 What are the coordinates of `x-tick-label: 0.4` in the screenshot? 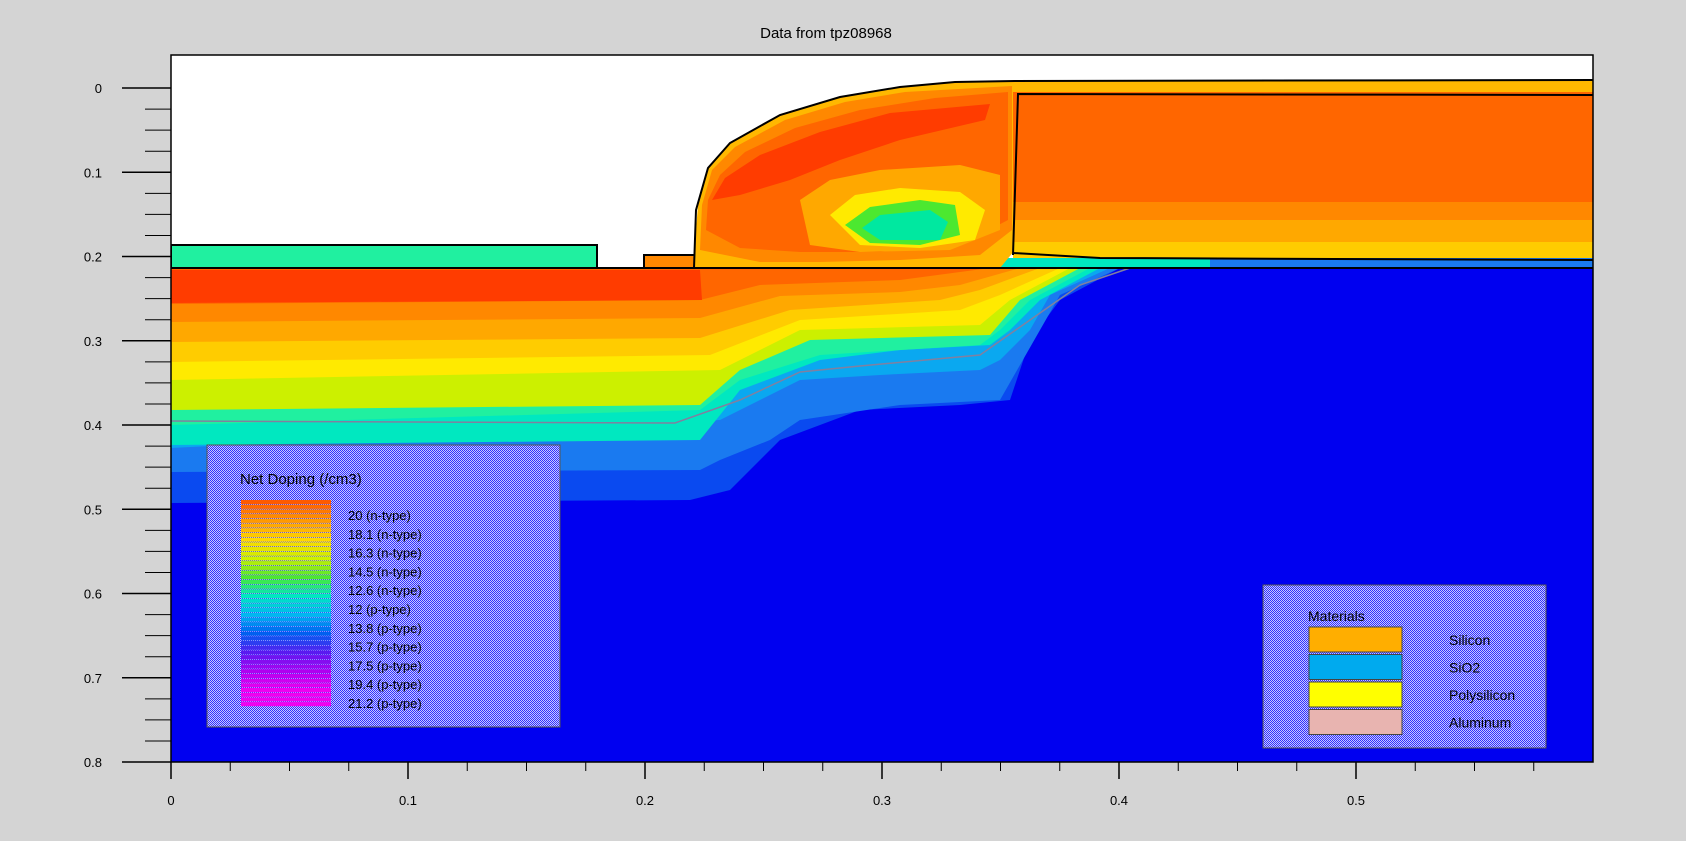 It's located at (1119, 800).